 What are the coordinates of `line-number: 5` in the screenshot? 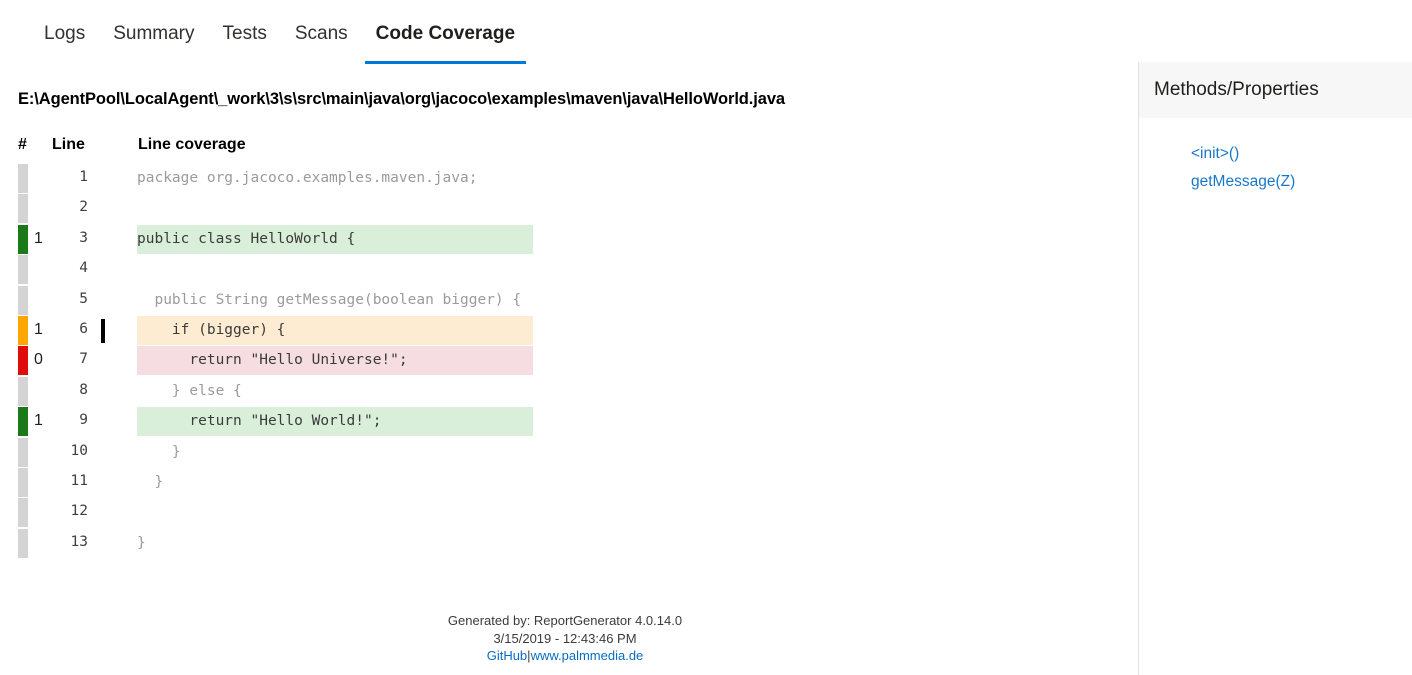 It's located at (83, 298).